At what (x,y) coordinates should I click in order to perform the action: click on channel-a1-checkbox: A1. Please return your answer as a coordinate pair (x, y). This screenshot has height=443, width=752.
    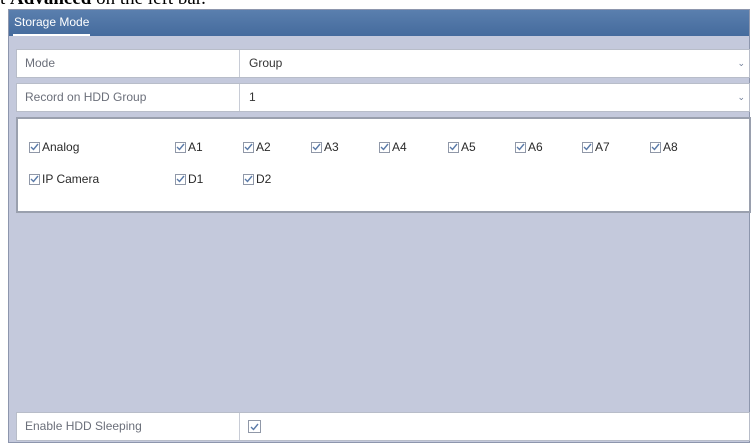
    Looking at the image, I should click on (189, 147).